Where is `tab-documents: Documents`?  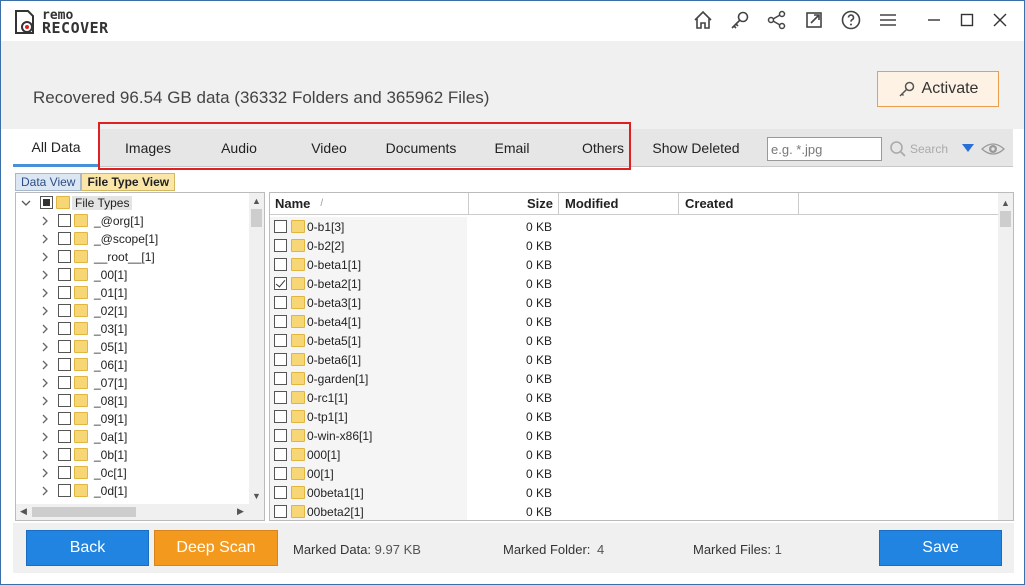 tab-documents: Documents is located at coordinates (421, 148).